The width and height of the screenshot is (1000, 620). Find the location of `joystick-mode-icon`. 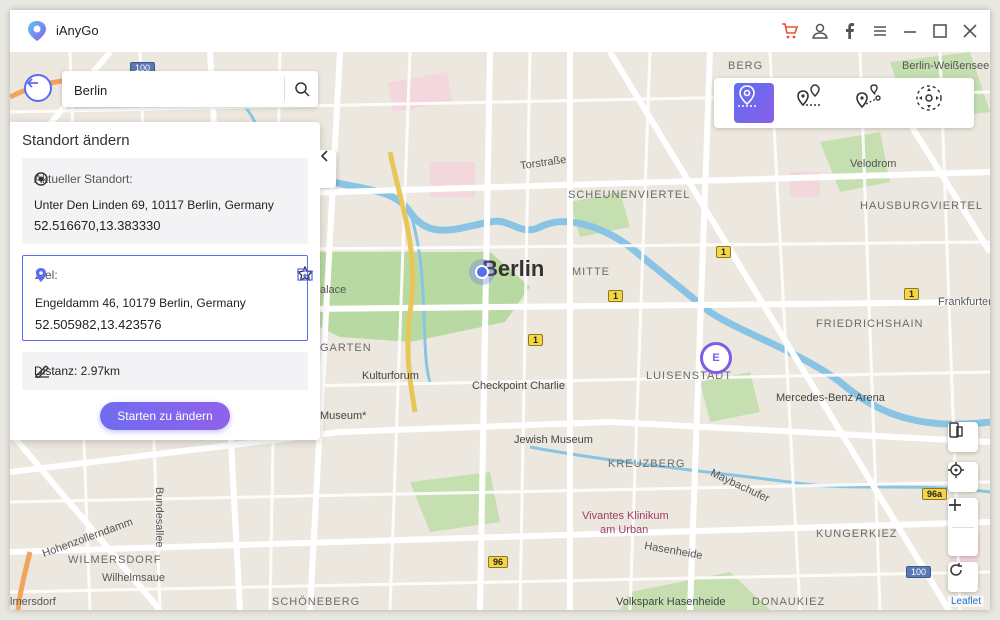

joystick-mode-icon is located at coordinates (929, 98).